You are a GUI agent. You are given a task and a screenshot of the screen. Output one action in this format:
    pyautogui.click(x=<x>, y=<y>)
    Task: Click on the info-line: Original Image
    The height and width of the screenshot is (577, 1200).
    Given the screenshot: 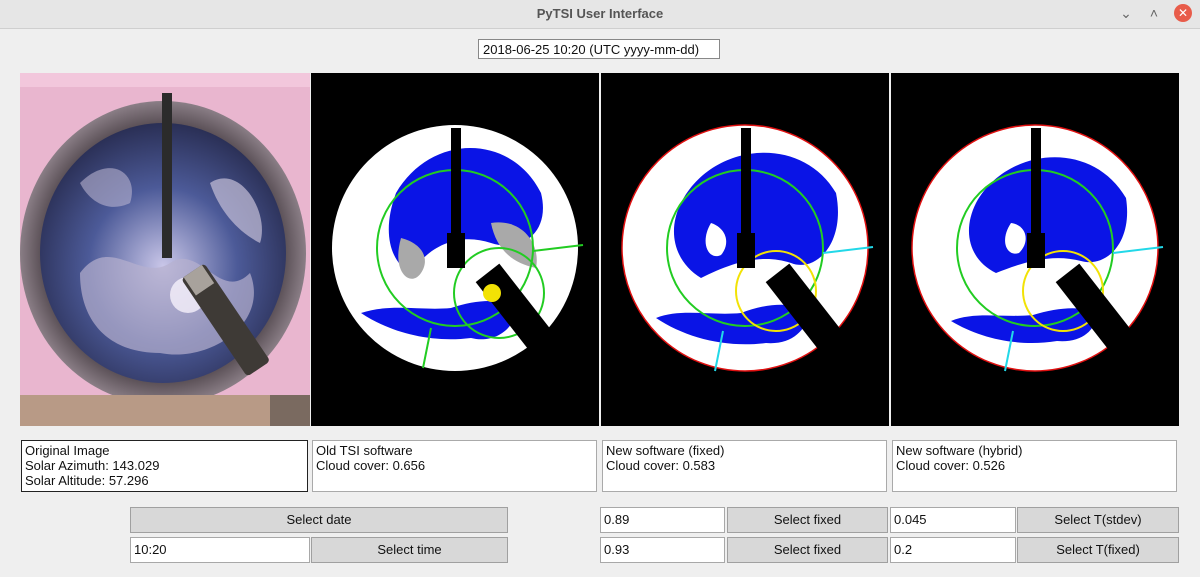 What is the action you would take?
    pyautogui.click(x=67, y=450)
    